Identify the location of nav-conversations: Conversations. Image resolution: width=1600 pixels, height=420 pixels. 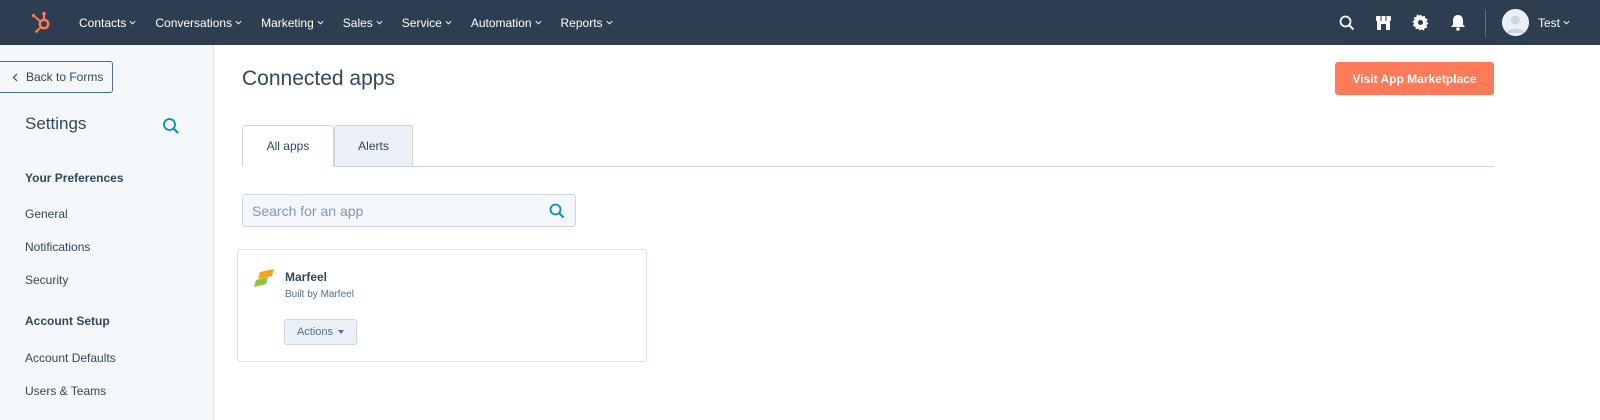
(198, 23).